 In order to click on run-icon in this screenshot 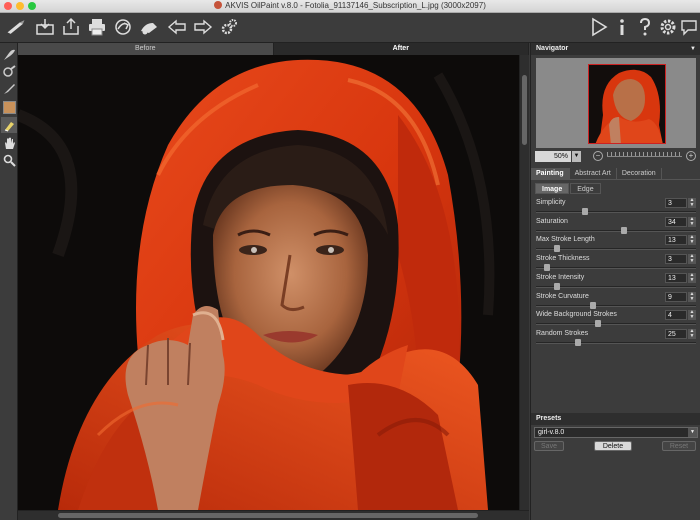, I will do `click(599, 27)`.